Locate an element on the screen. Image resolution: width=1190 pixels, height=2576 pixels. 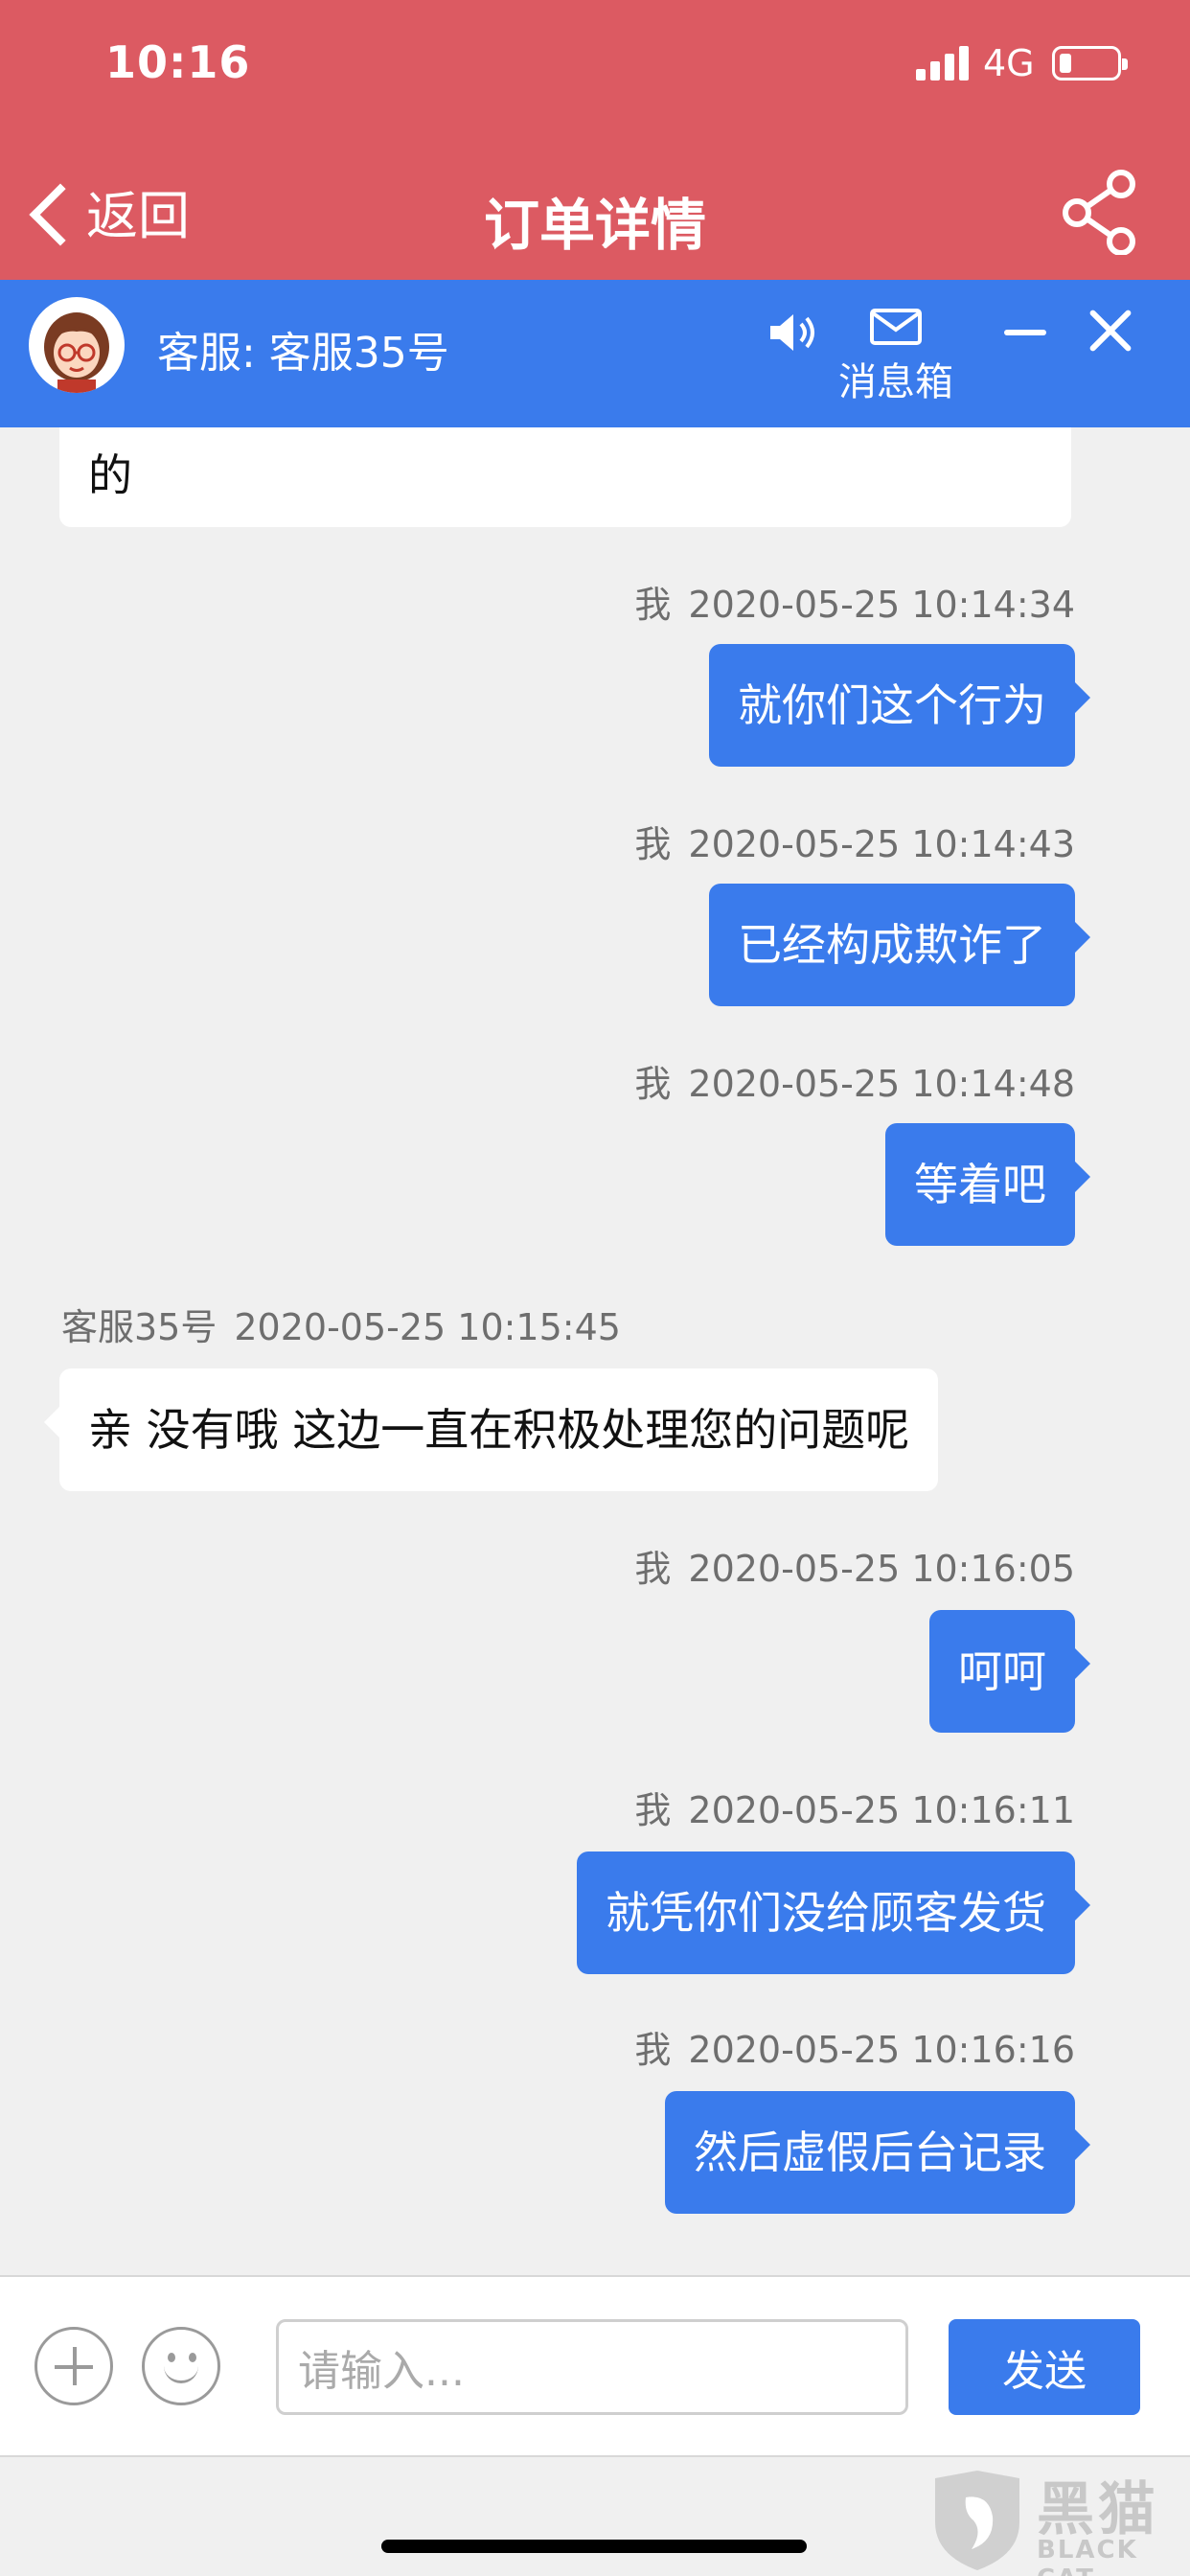
message-time: 2020-05-25 10:16:11 is located at coordinates (882, 1810).